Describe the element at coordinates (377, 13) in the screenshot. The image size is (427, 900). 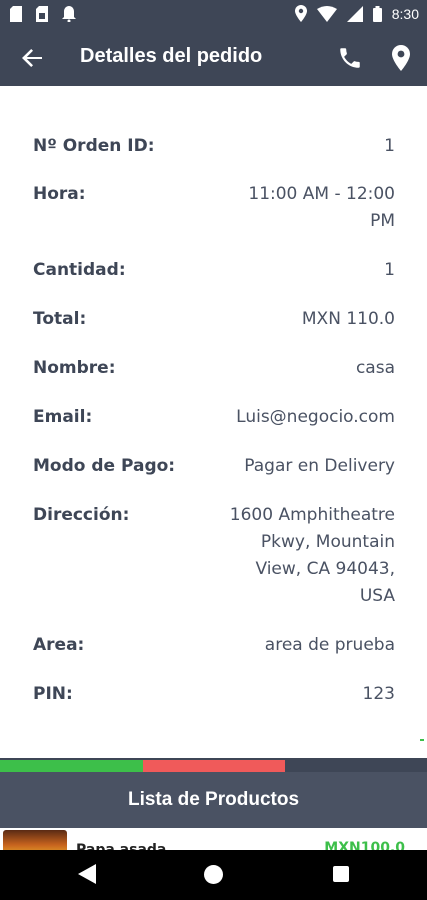
I see `battery-icon` at that location.